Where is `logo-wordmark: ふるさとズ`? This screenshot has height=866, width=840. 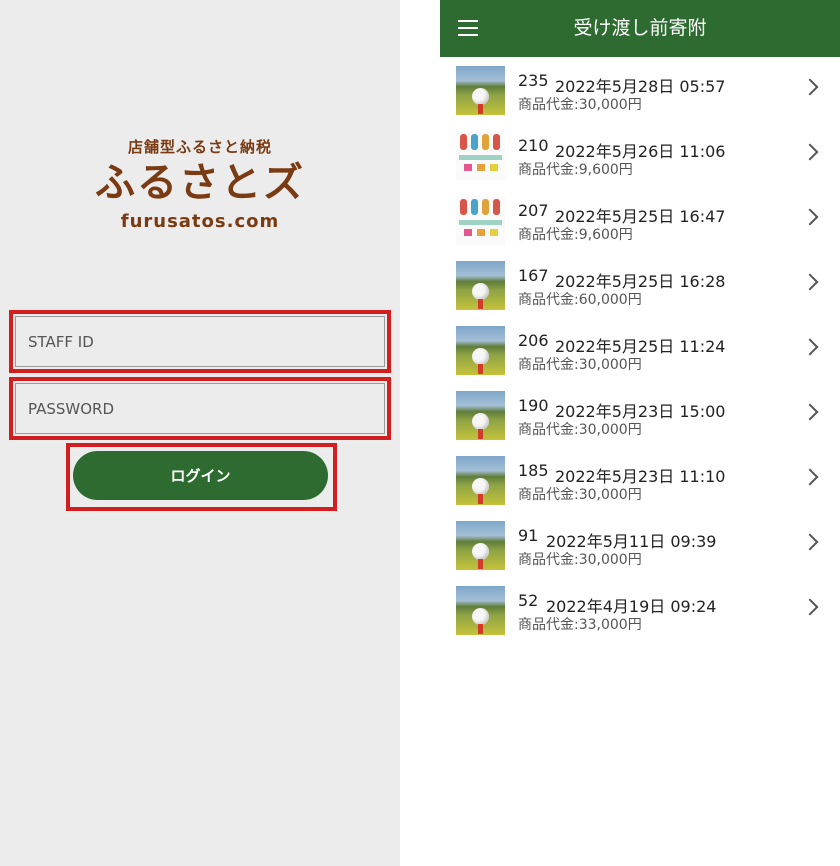 logo-wordmark: ふるさとズ is located at coordinates (200, 183).